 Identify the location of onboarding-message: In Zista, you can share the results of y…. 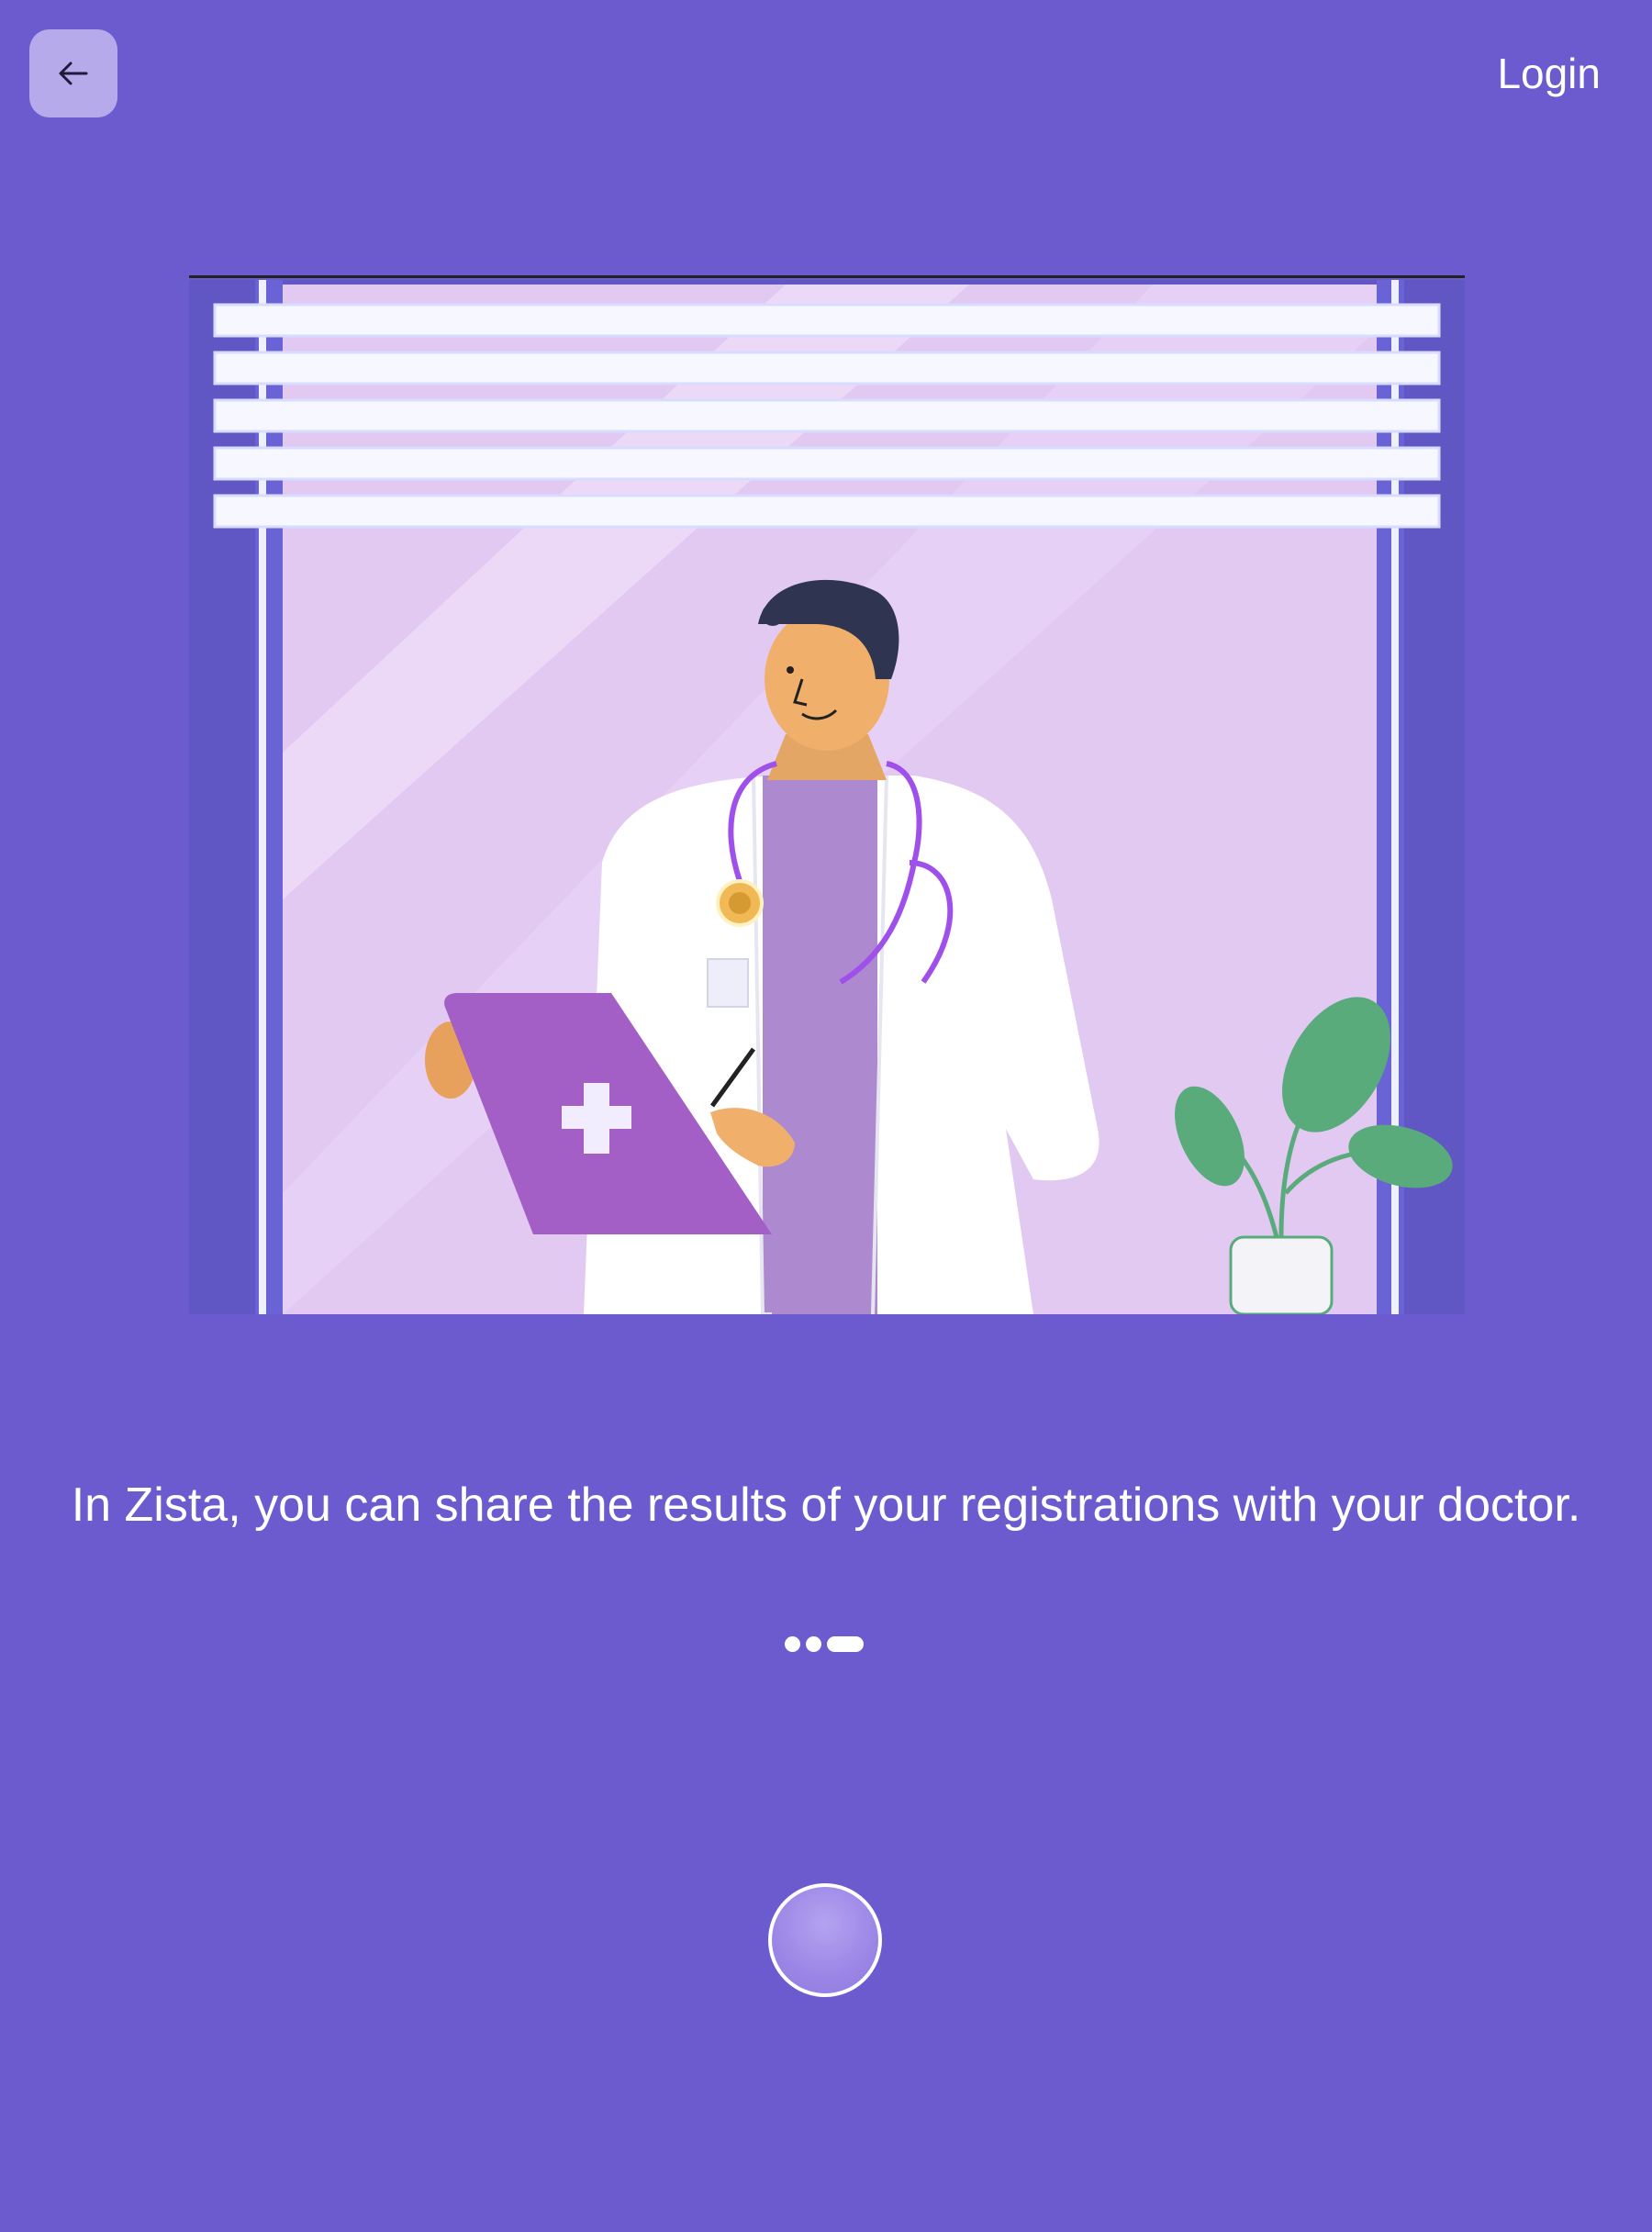
(826, 1506).